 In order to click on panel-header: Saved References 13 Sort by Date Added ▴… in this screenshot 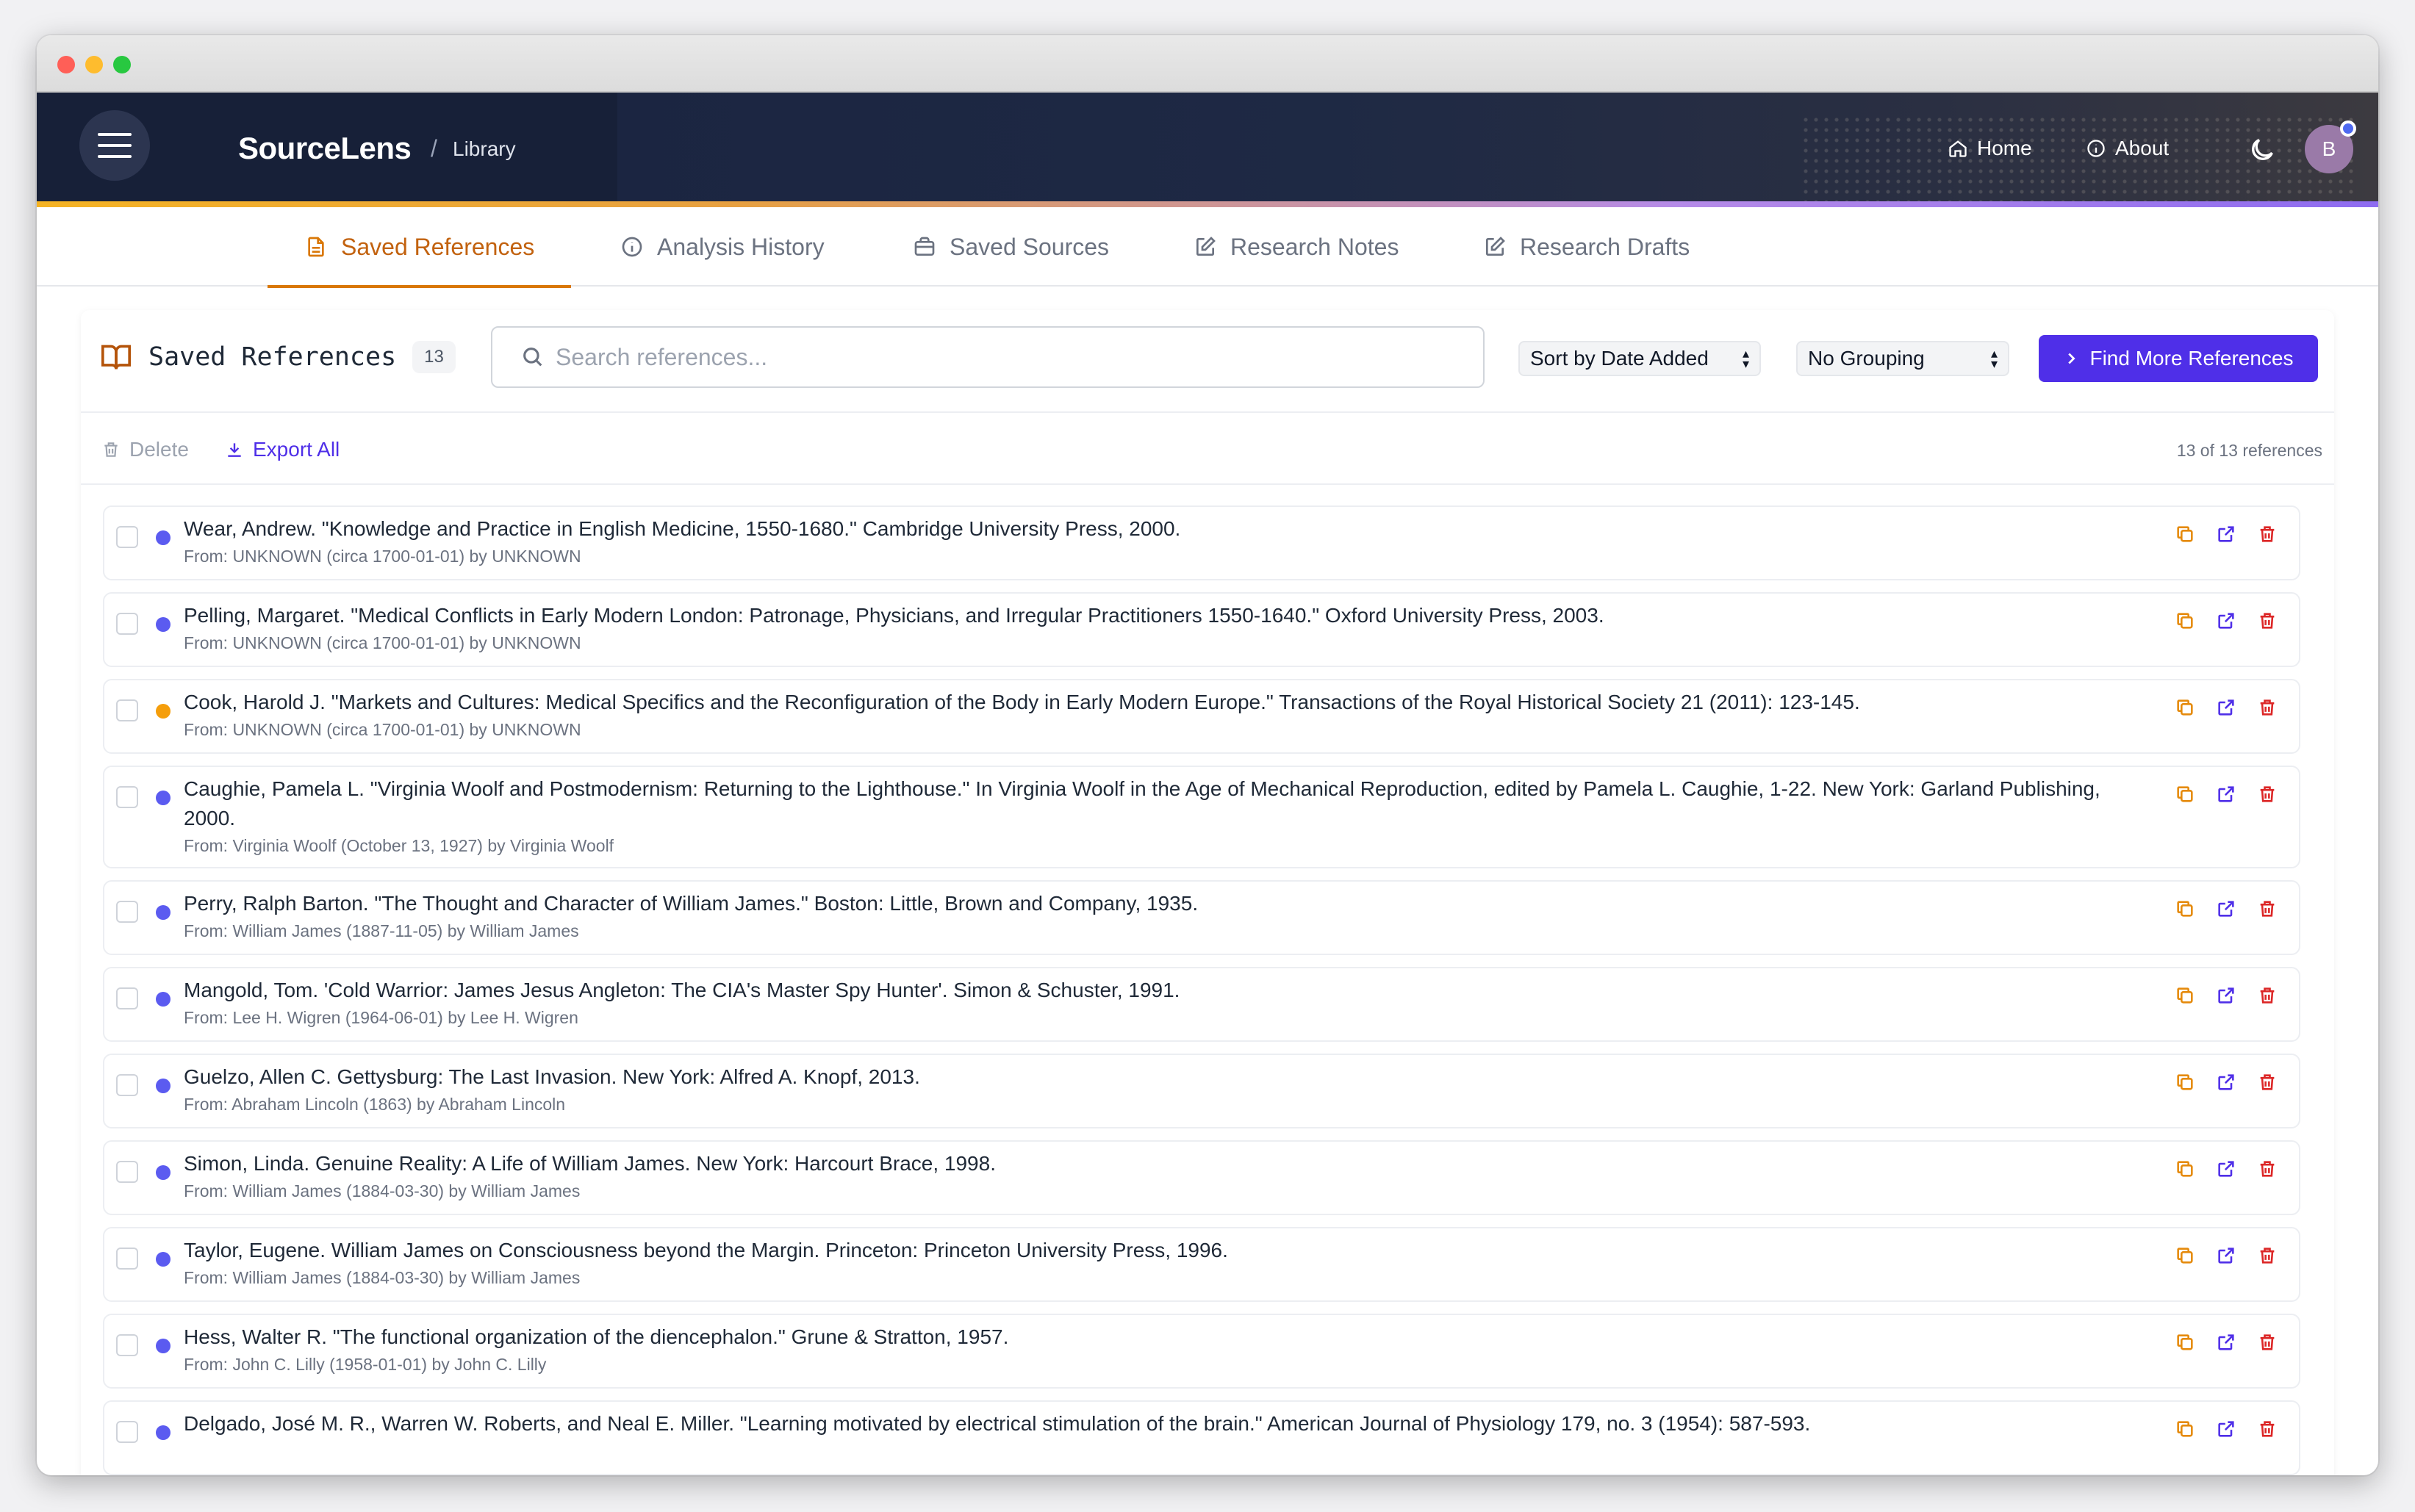, I will do `click(1207, 362)`.